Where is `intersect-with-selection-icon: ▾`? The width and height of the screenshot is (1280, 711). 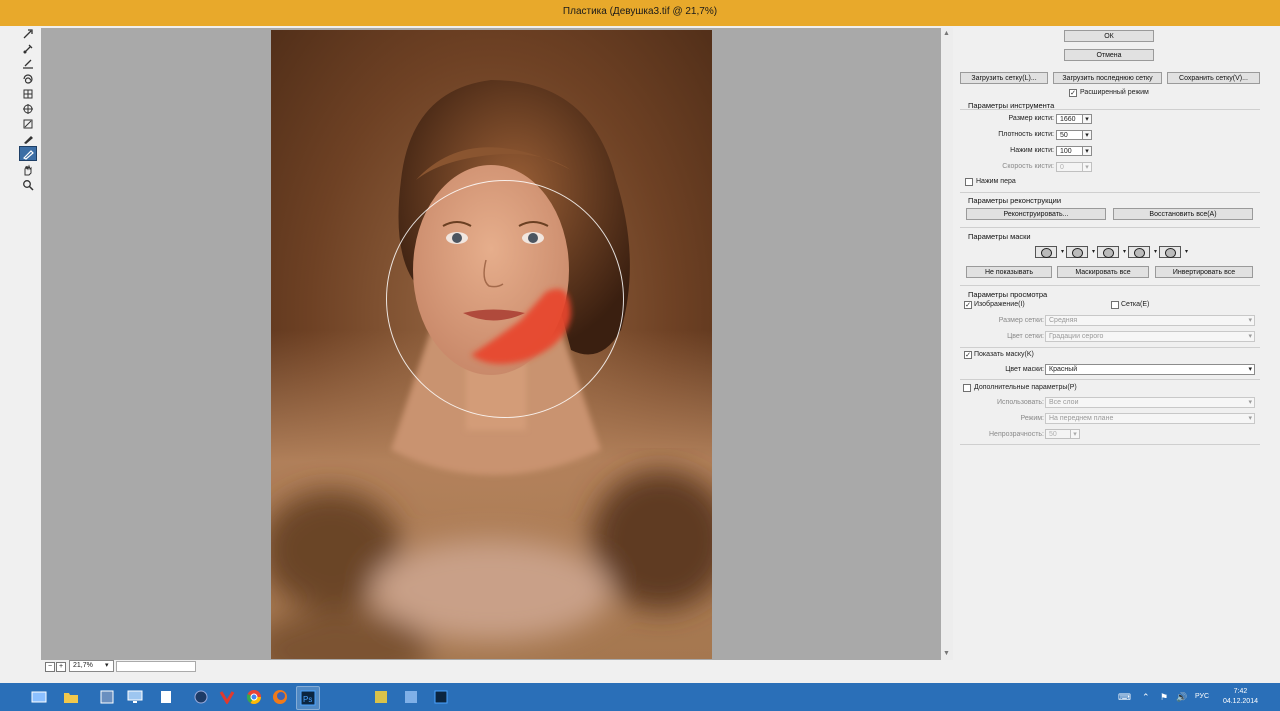
intersect-with-selection-icon: ▾ is located at coordinates (1142, 252).